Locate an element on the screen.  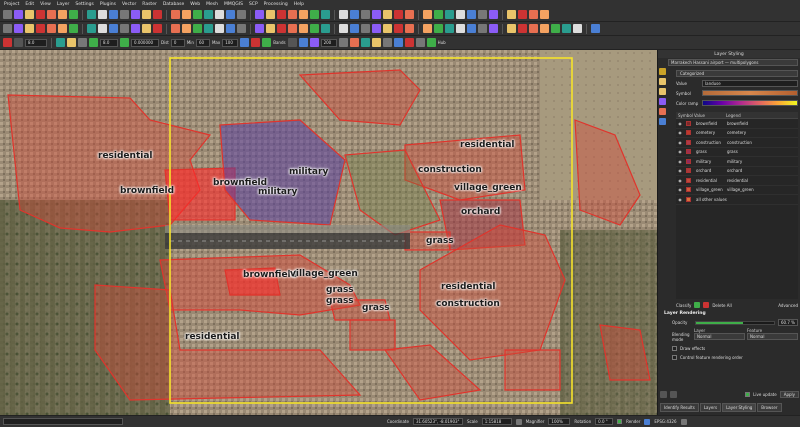
diagram-icon is located at coordinates (662, 111).